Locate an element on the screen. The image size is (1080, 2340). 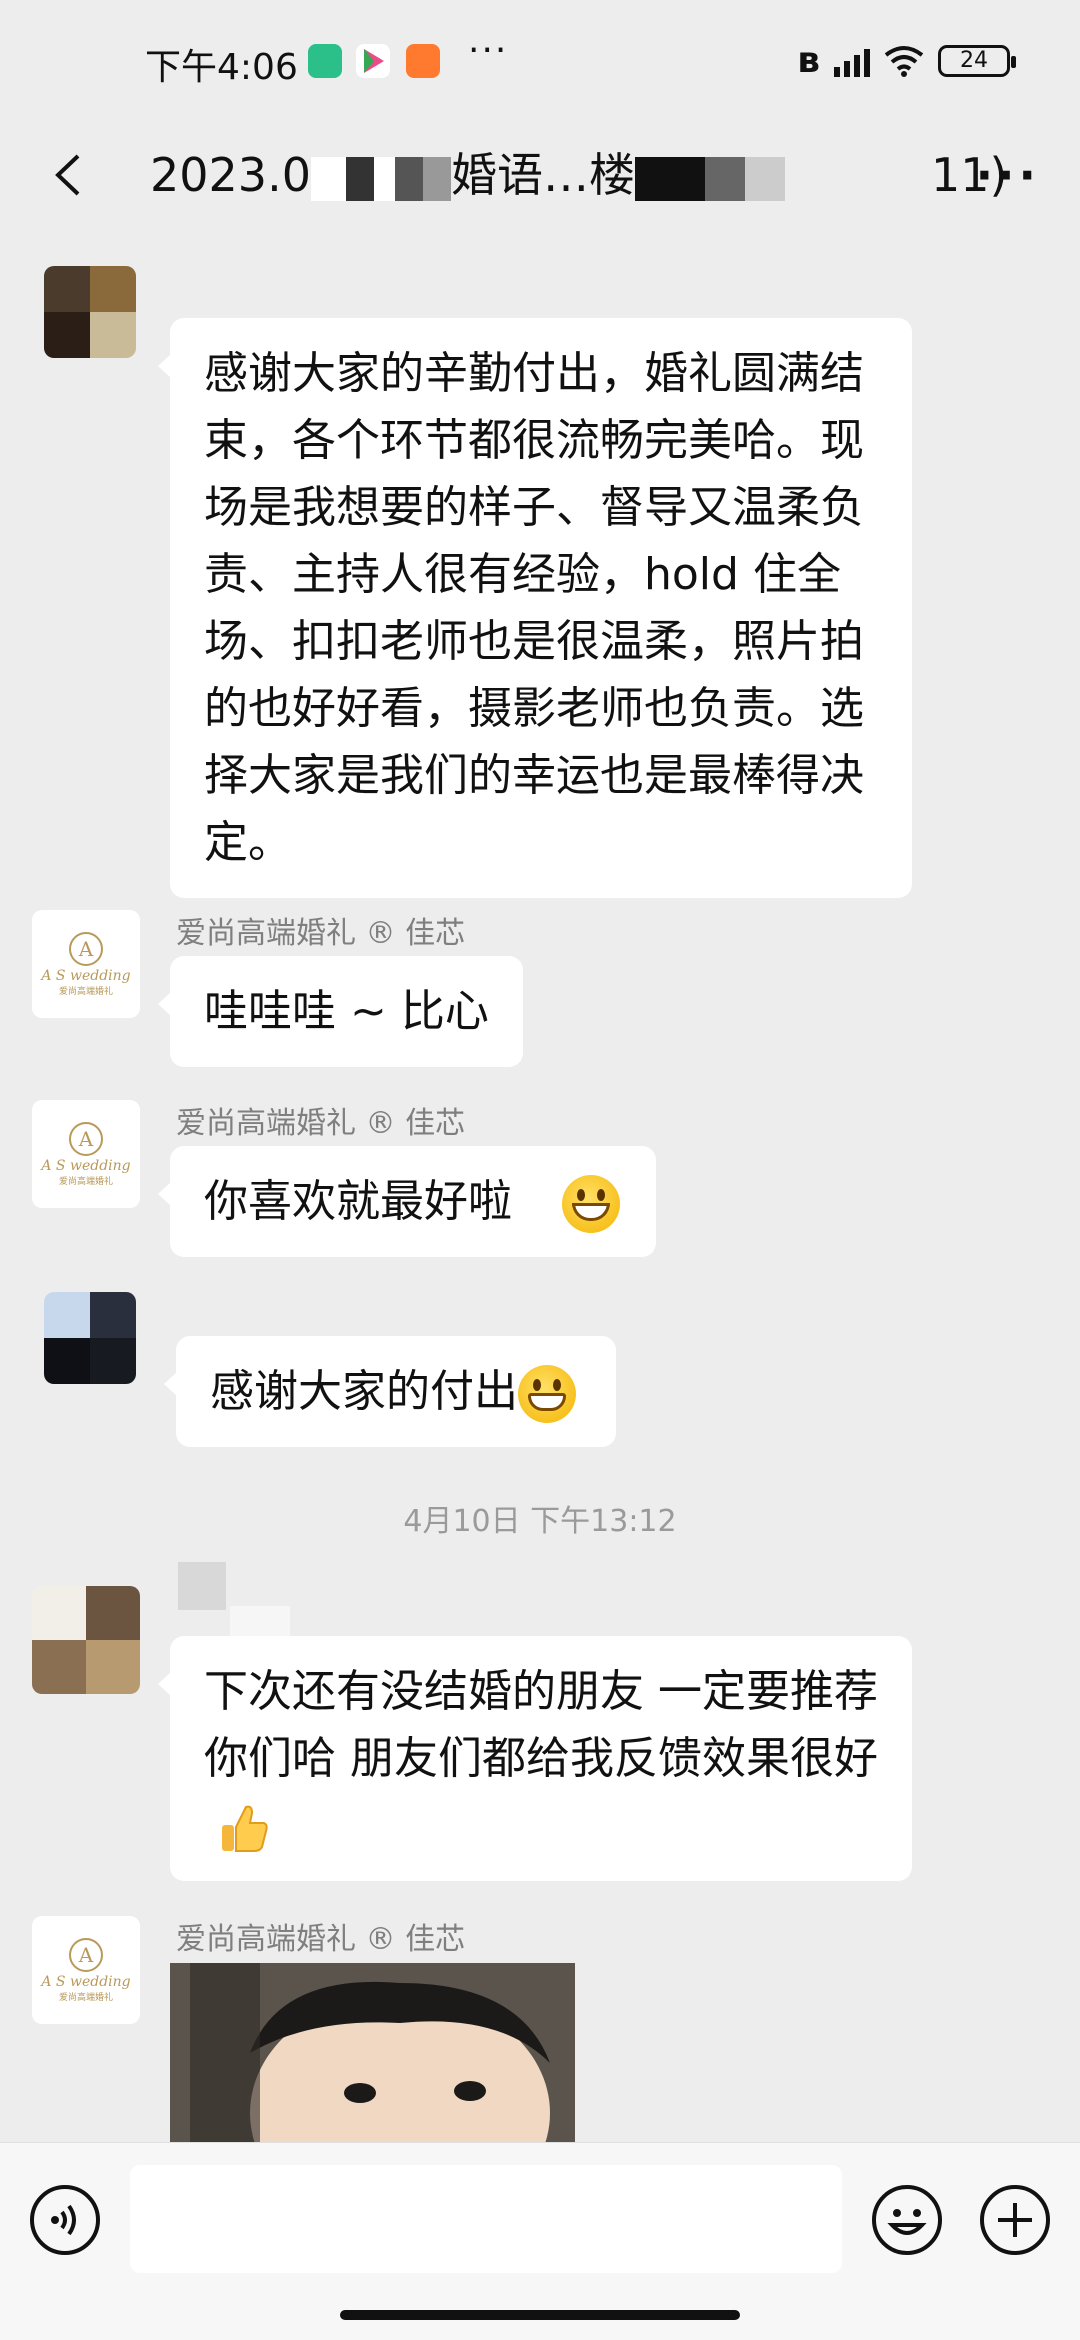
message-input is located at coordinates (486, 2219).